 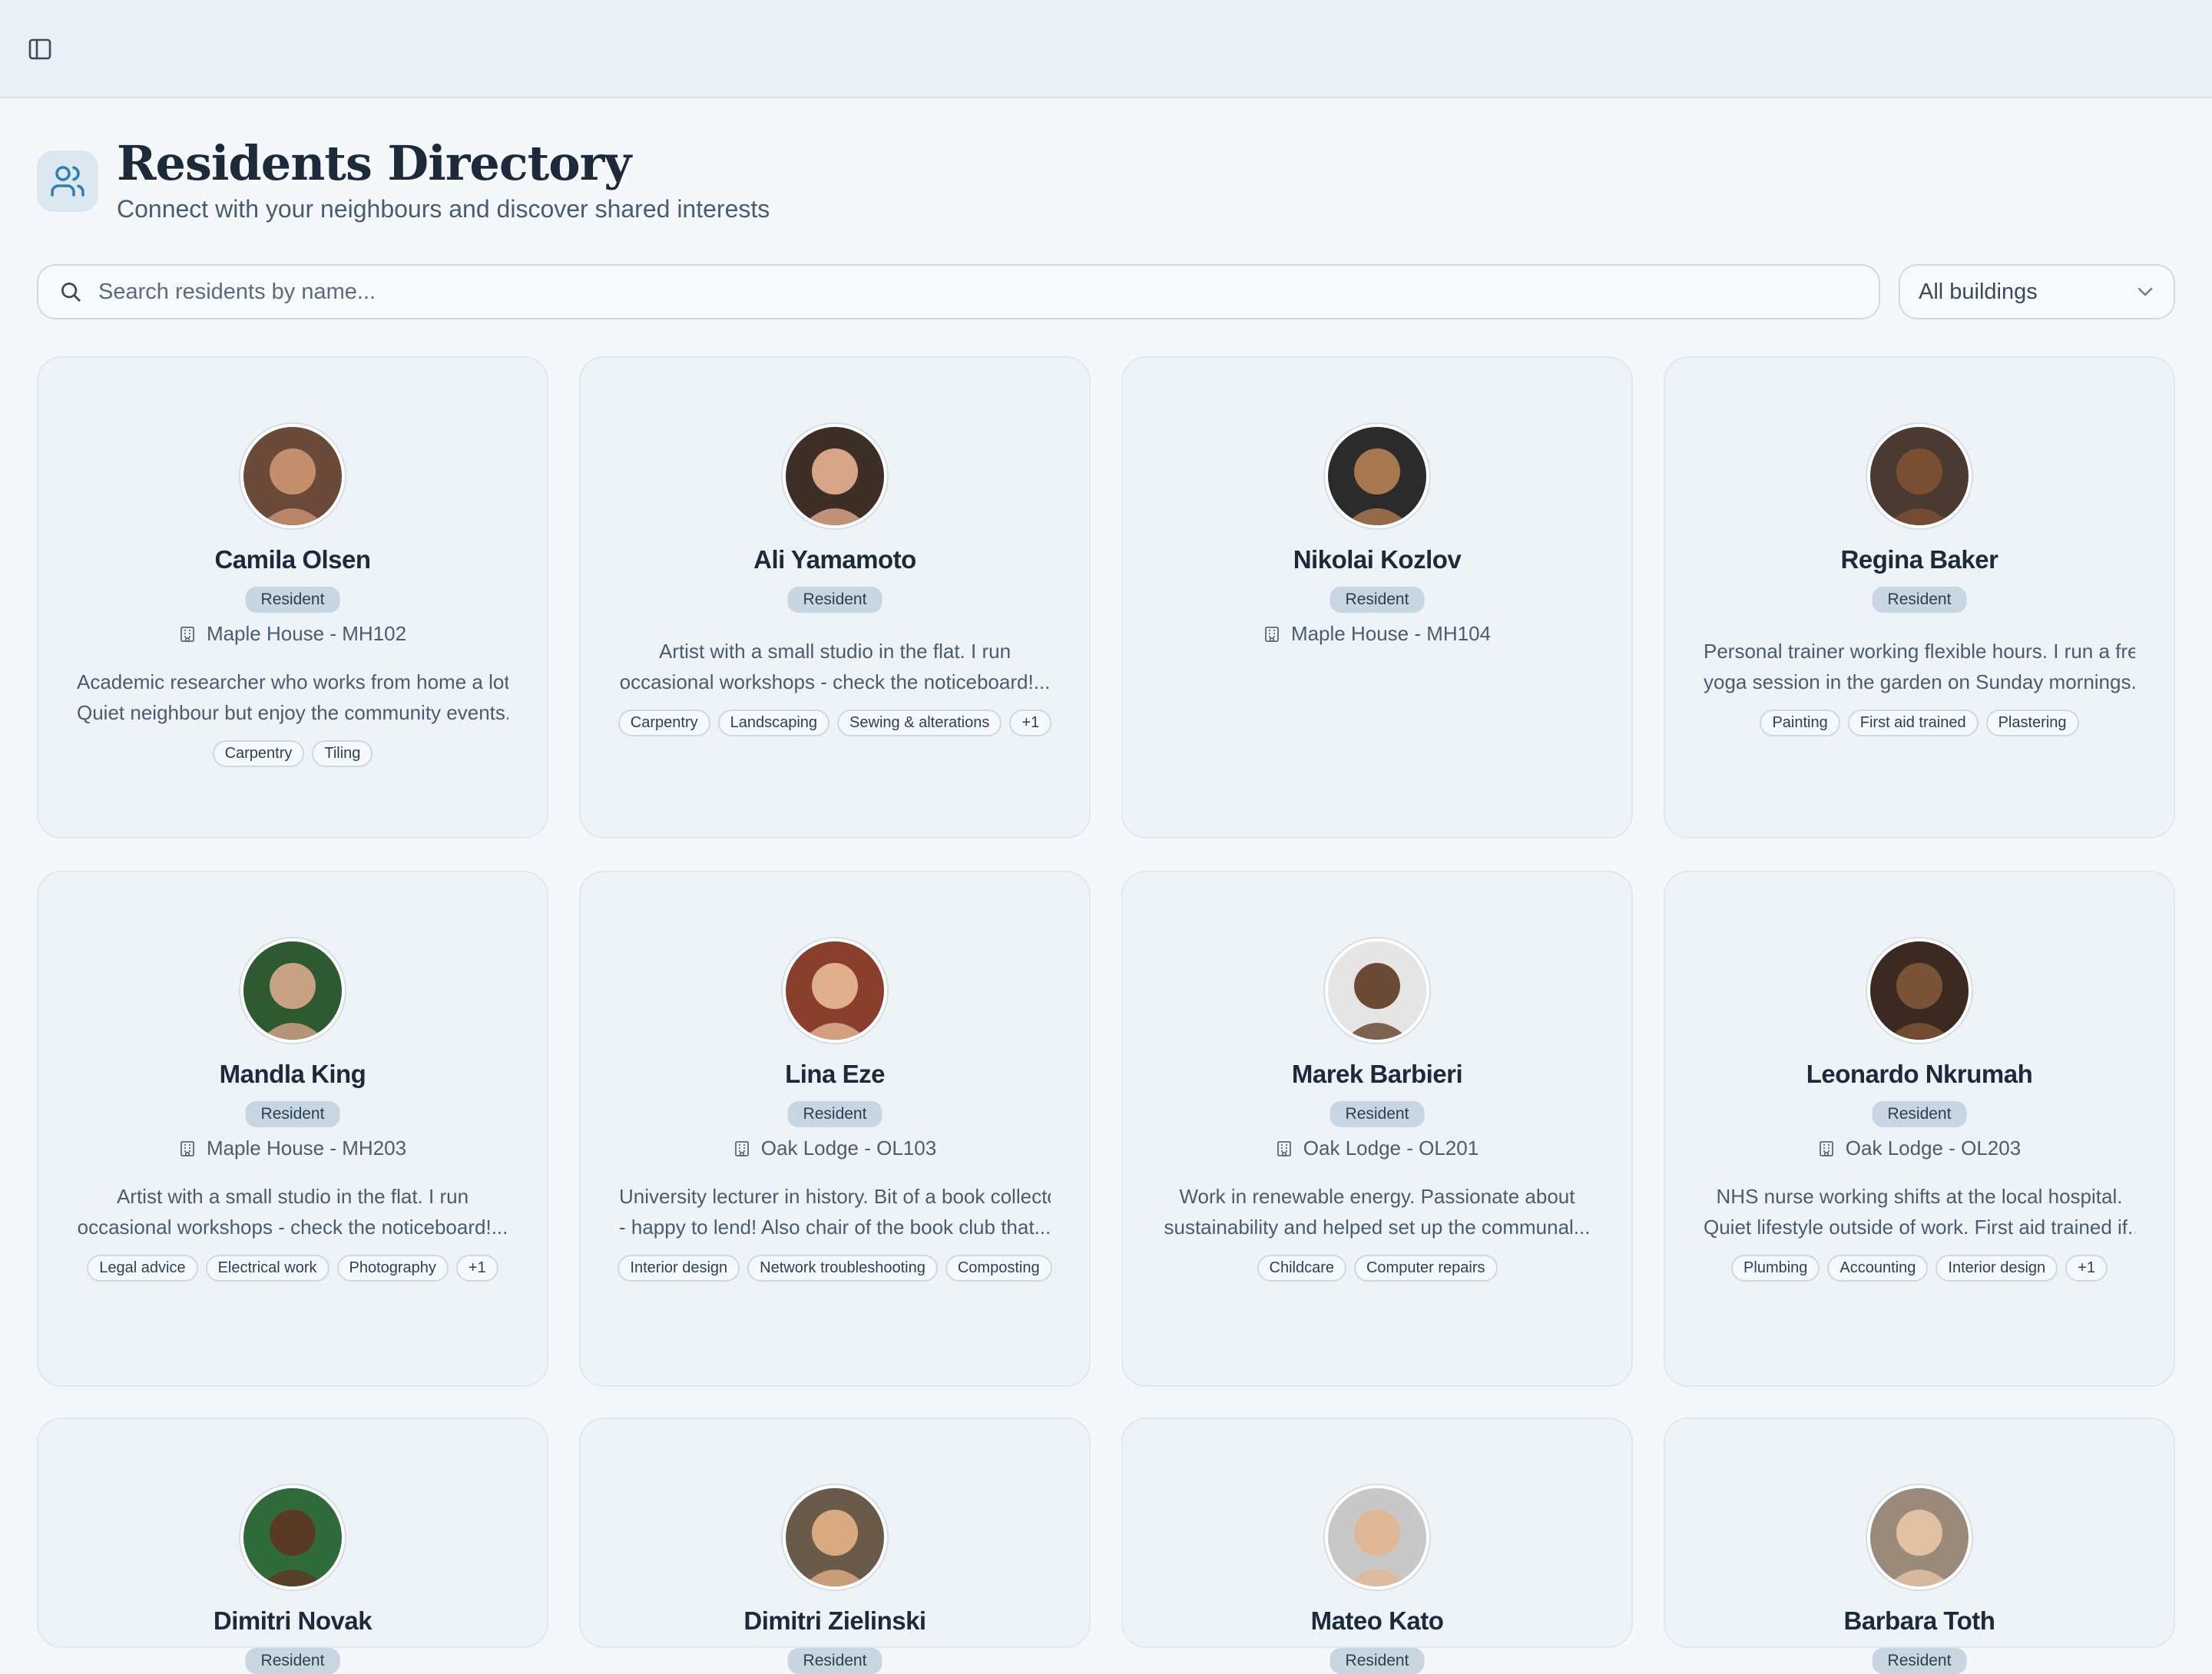 I want to click on skill-tags: Childcare Computer repairs, so click(x=1377, y=1268).